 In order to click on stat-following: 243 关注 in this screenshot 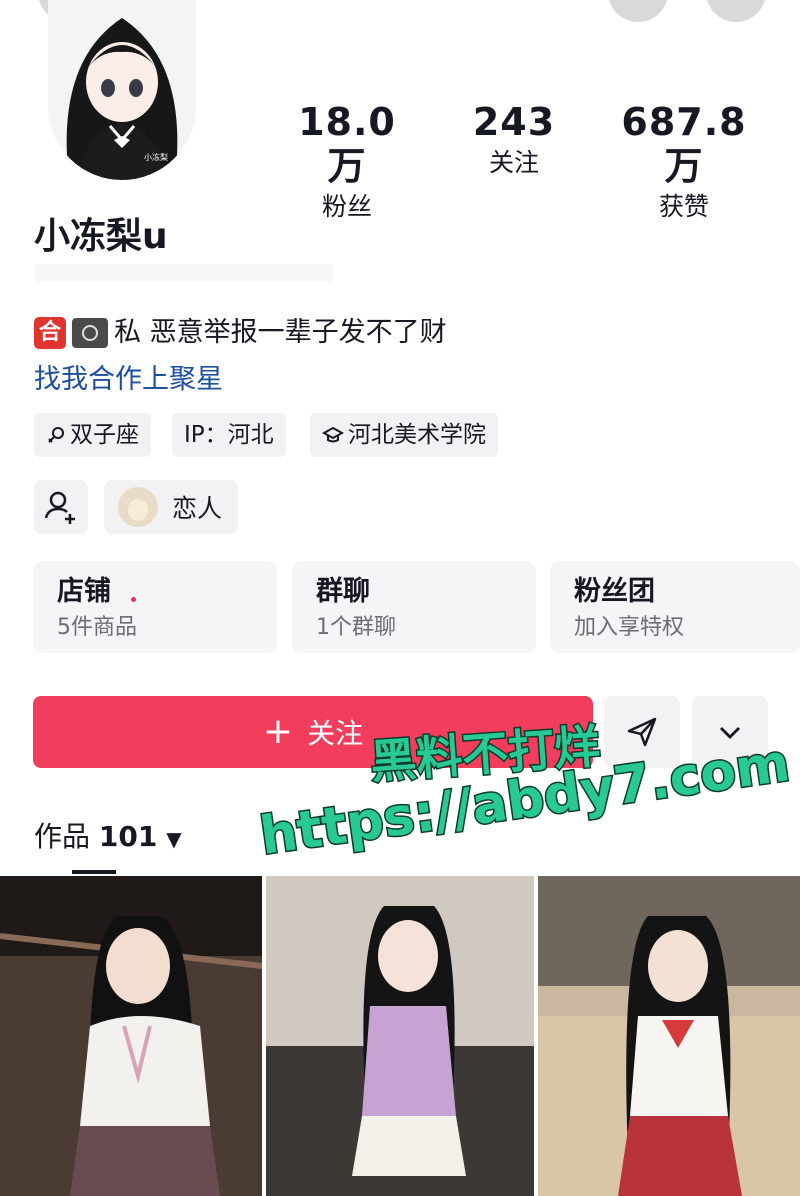, I will do `click(514, 140)`.